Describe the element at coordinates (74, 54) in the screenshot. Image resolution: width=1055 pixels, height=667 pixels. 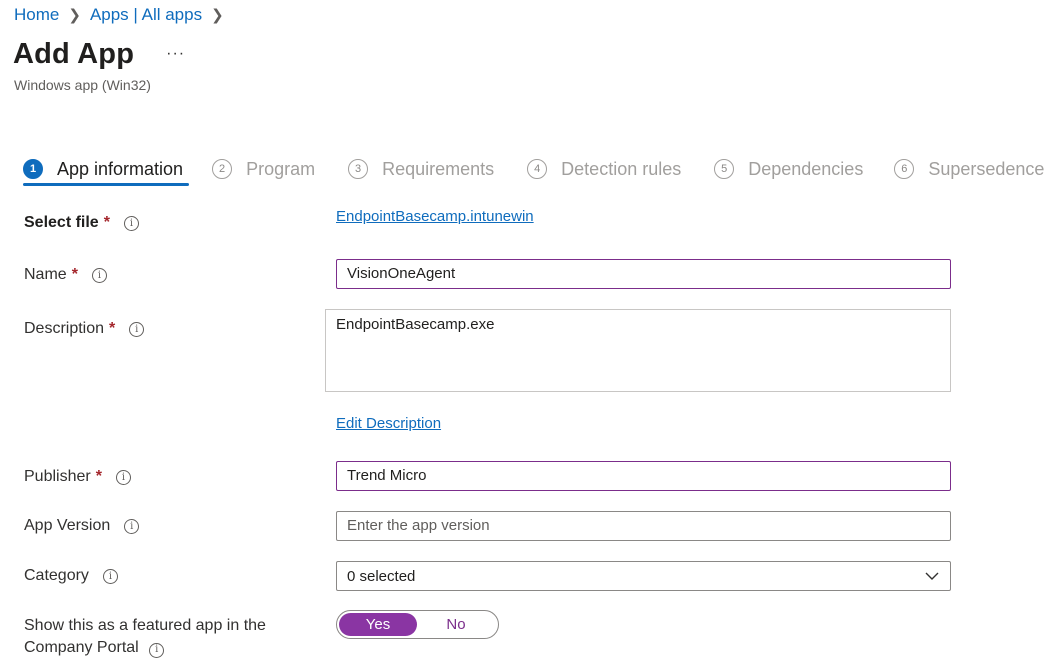
I see `page-title: Add App` at that location.